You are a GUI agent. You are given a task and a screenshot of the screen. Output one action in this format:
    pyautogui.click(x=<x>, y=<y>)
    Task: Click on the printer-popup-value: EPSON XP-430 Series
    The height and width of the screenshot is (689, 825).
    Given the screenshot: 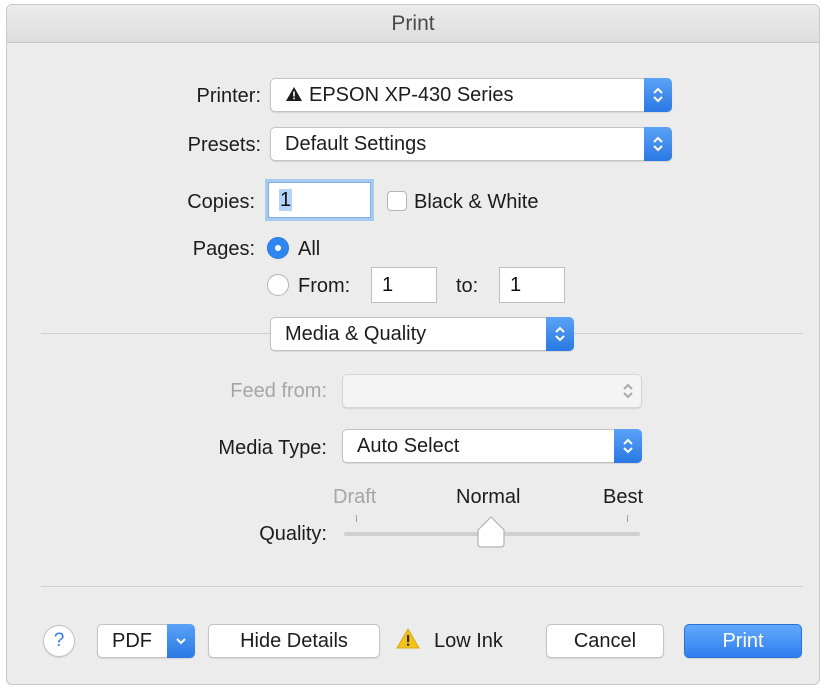 What is the action you would take?
    pyautogui.click(x=399, y=95)
    